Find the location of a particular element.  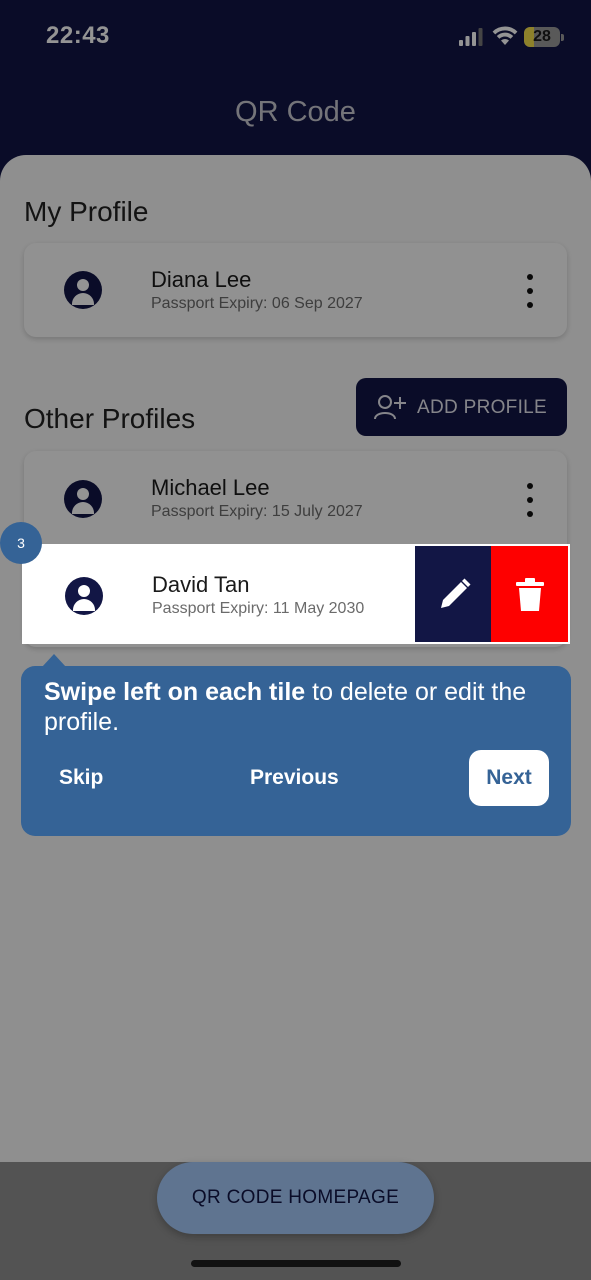

pencil-icon is located at coordinates (456, 593).